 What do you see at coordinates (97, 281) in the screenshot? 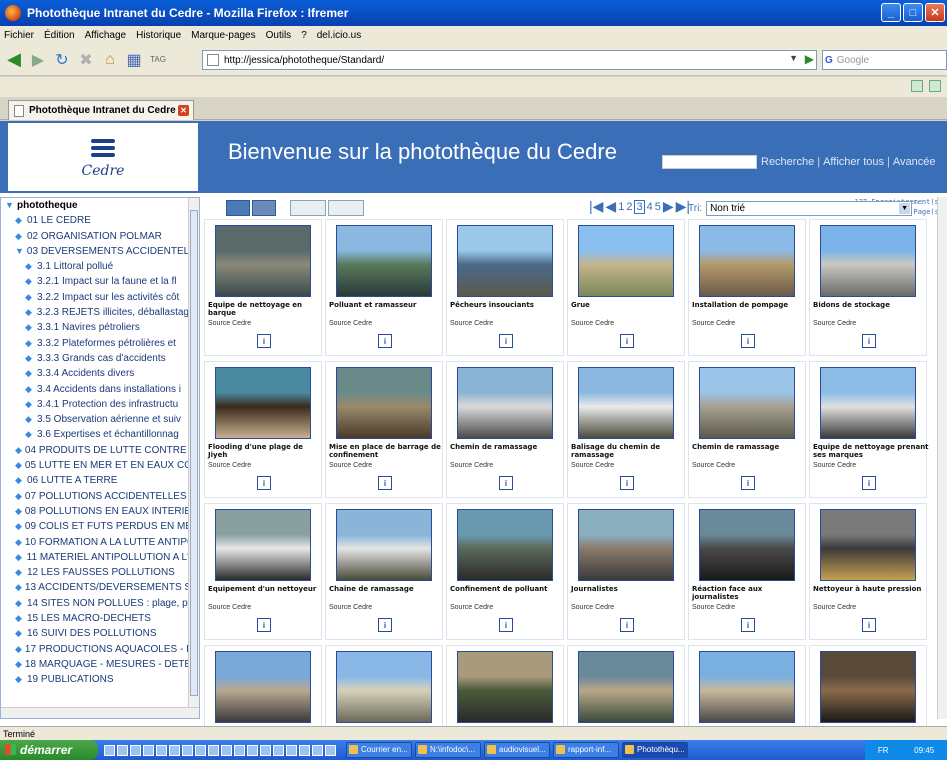
I see `tree-item: ◆ 3.2.1 Impact sur la faune et la fl` at bounding box center [97, 281].